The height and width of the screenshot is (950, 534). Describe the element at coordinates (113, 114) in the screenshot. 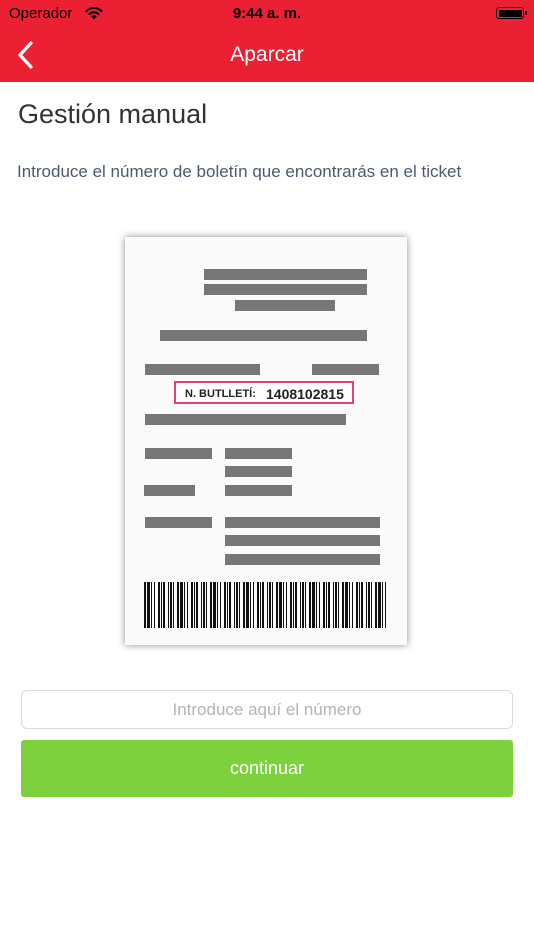

I see `page-title: Gestión manual` at that location.